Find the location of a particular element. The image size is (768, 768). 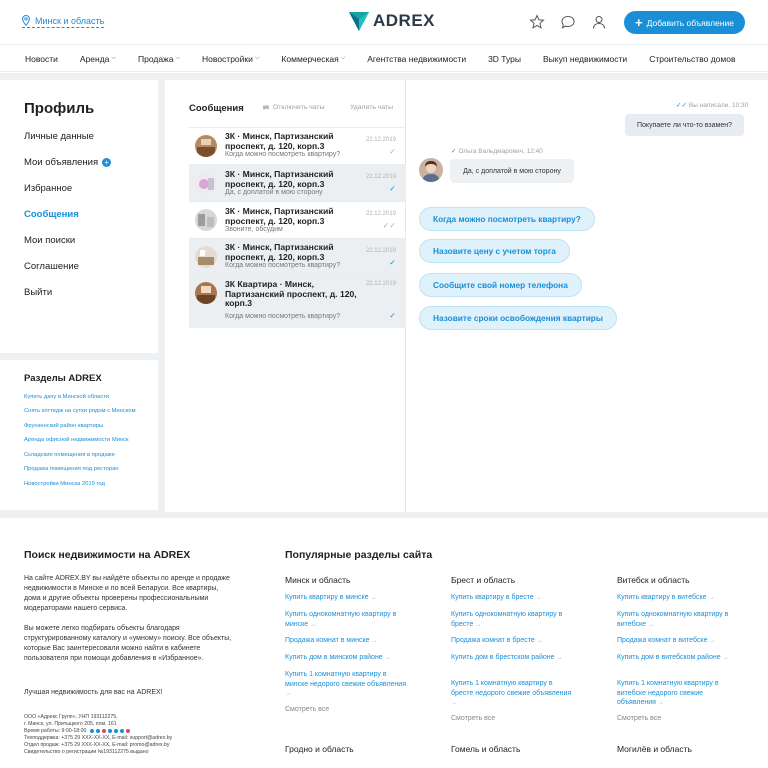

quick-reply-button: Сообщите свой номер телефона is located at coordinates (500, 285).